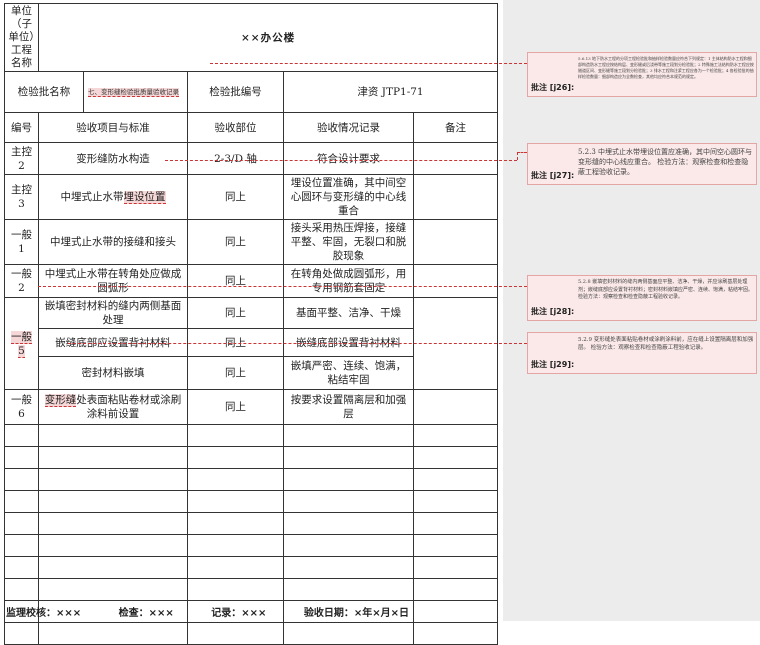  I want to click on row-item: 变形缝处表面粘贴卷材或涂刷涂料前设置, so click(113, 407).